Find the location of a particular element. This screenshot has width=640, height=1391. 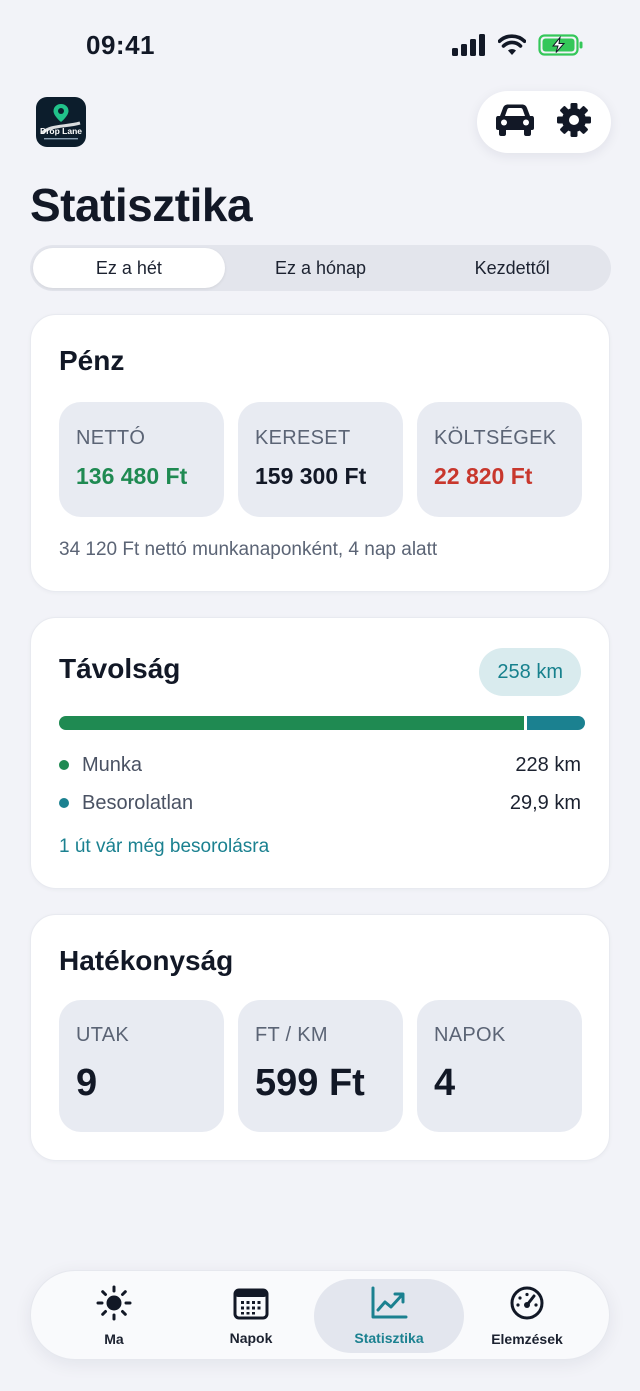

ft-per-km-tile: FT / KM 599 Ft is located at coordinates (320, 1066).